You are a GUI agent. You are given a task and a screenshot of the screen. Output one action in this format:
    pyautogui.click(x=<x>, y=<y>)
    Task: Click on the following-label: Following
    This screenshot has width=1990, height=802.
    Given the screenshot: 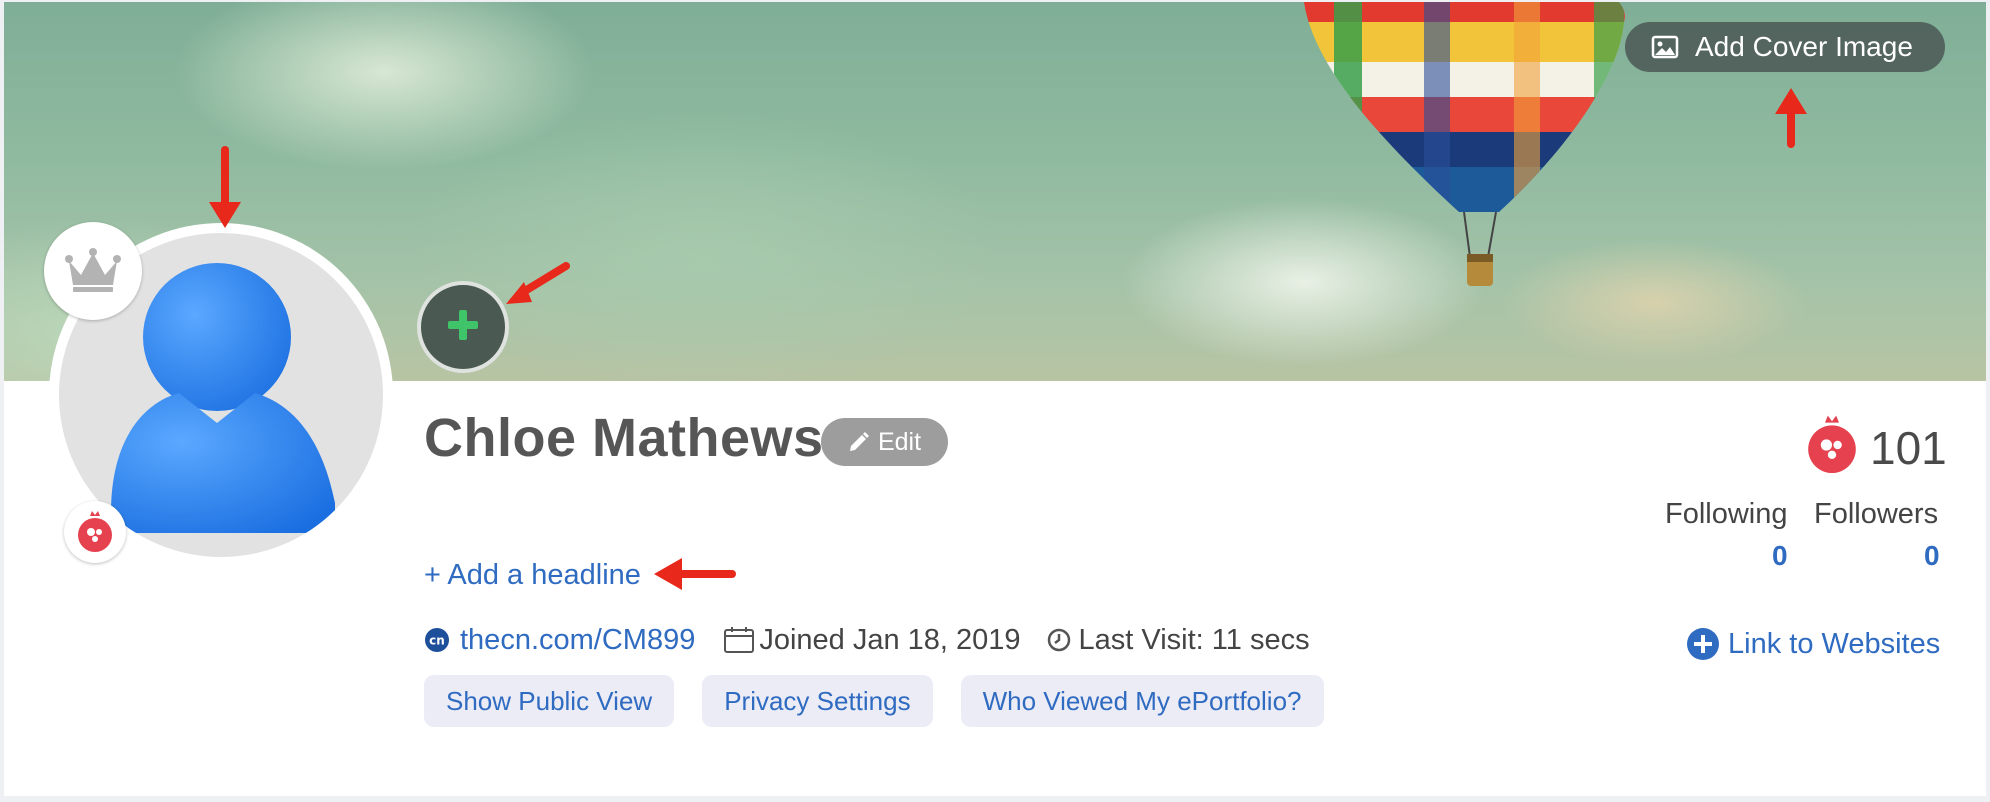 What is the action you would take?
    pyautogui.click(x=1726, y=514)
    